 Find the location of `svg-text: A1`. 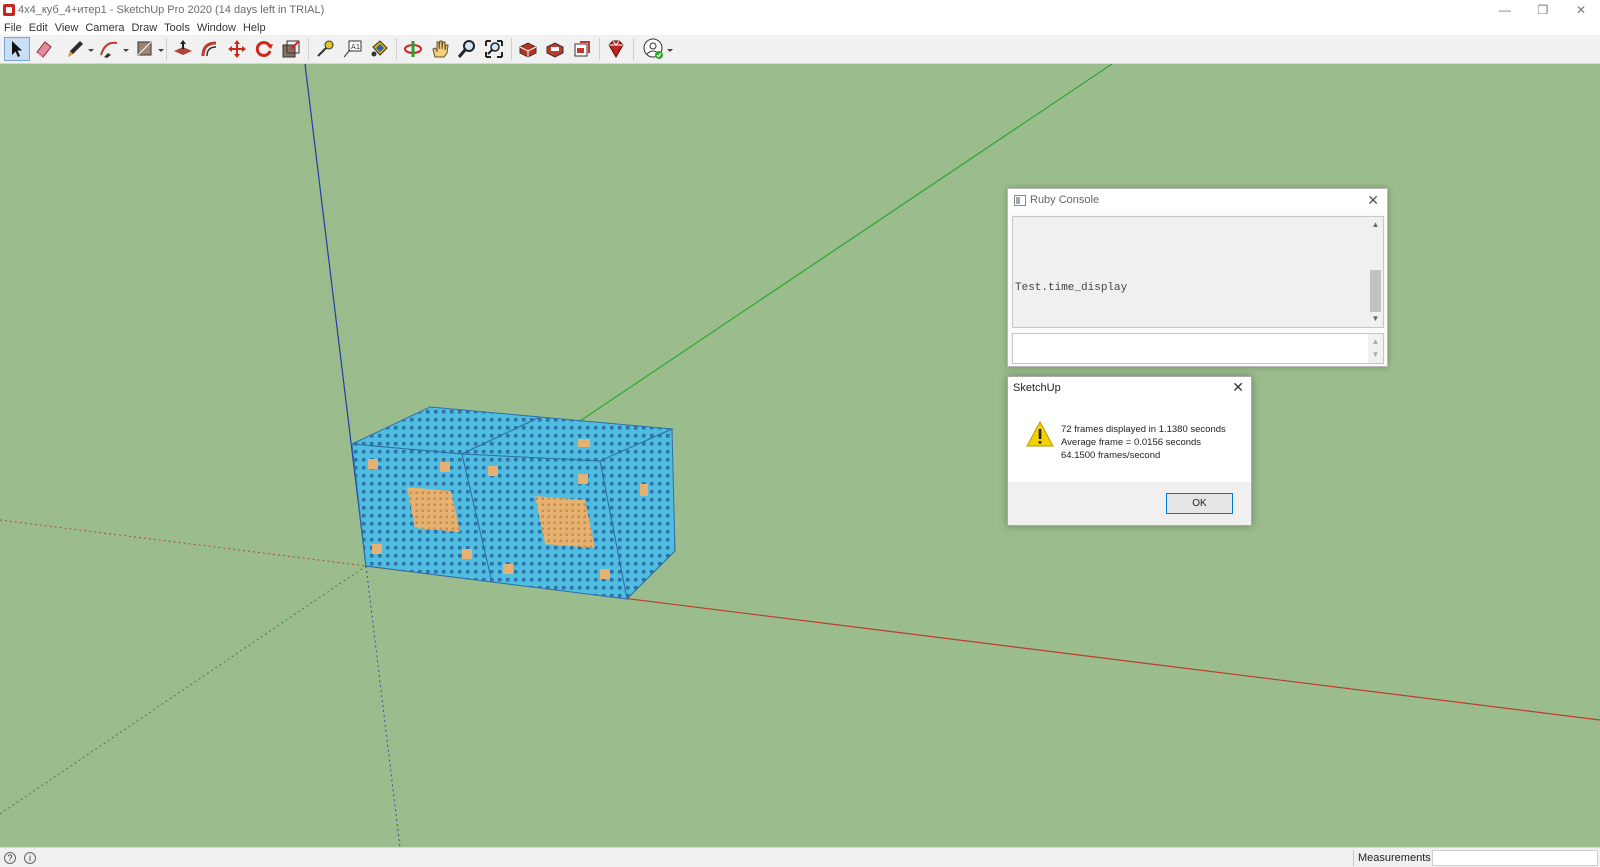

svg-text: A1 is located at coordinates (355, 47).